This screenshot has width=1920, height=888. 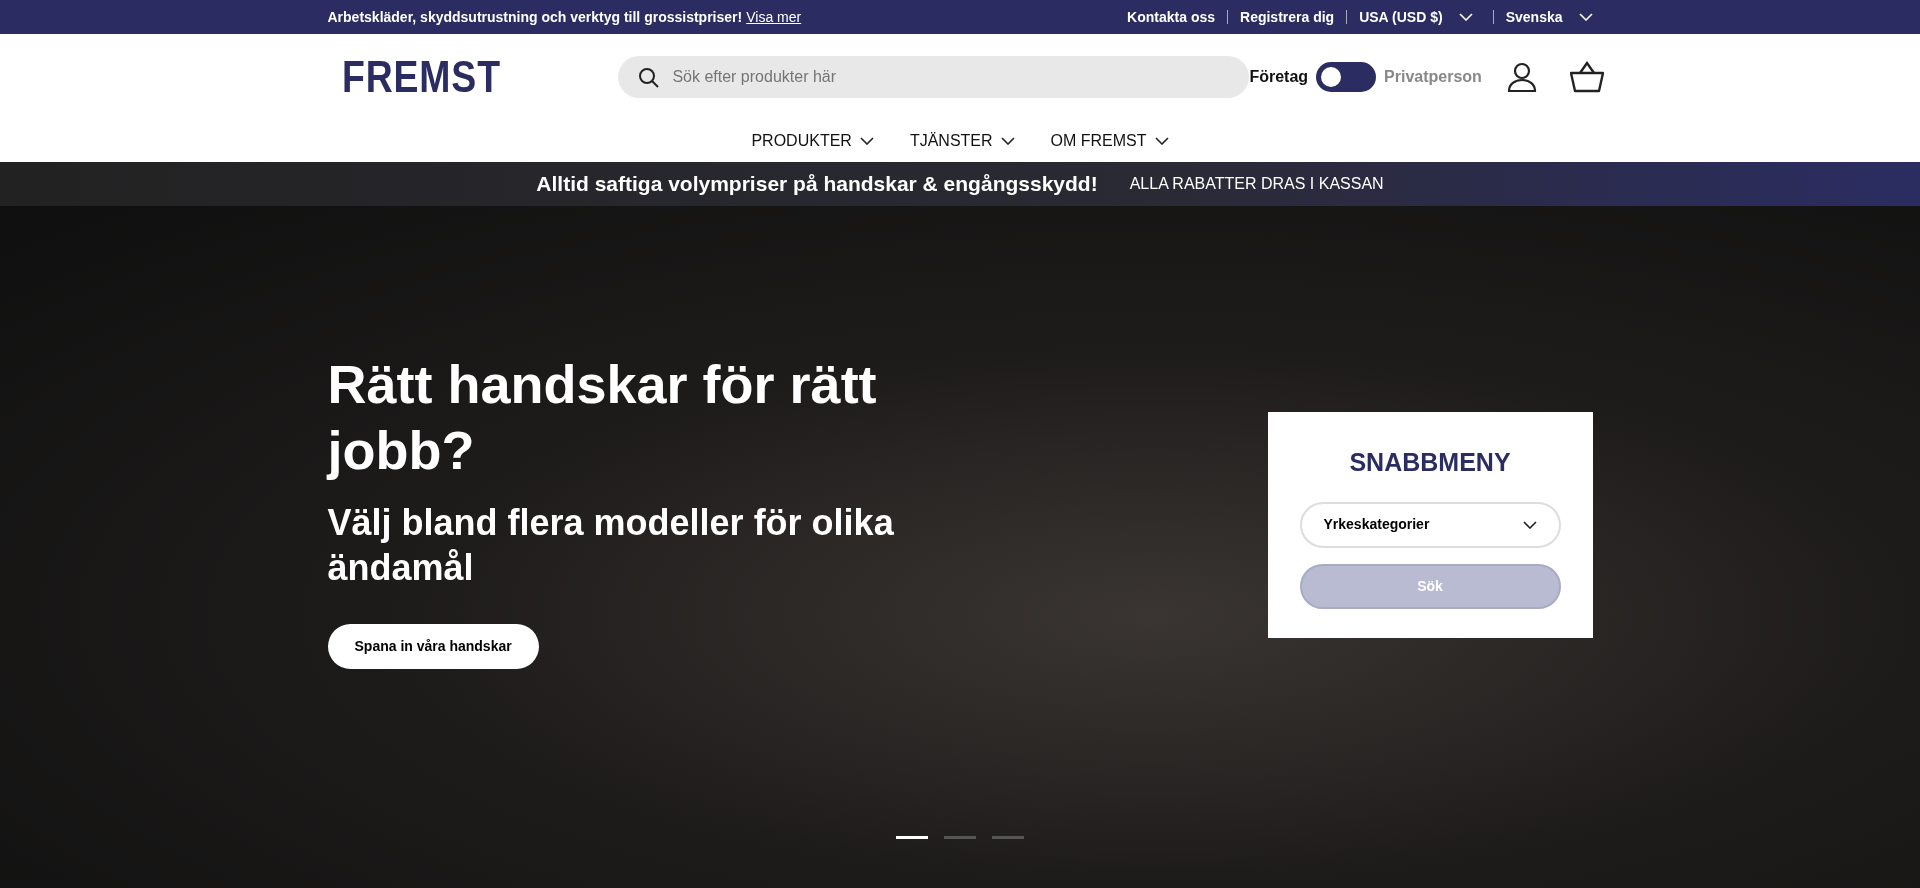 I want to click on announcement-note: ALLA RABATTER DRAS I KASSAN, so click(x=1256, y=184).